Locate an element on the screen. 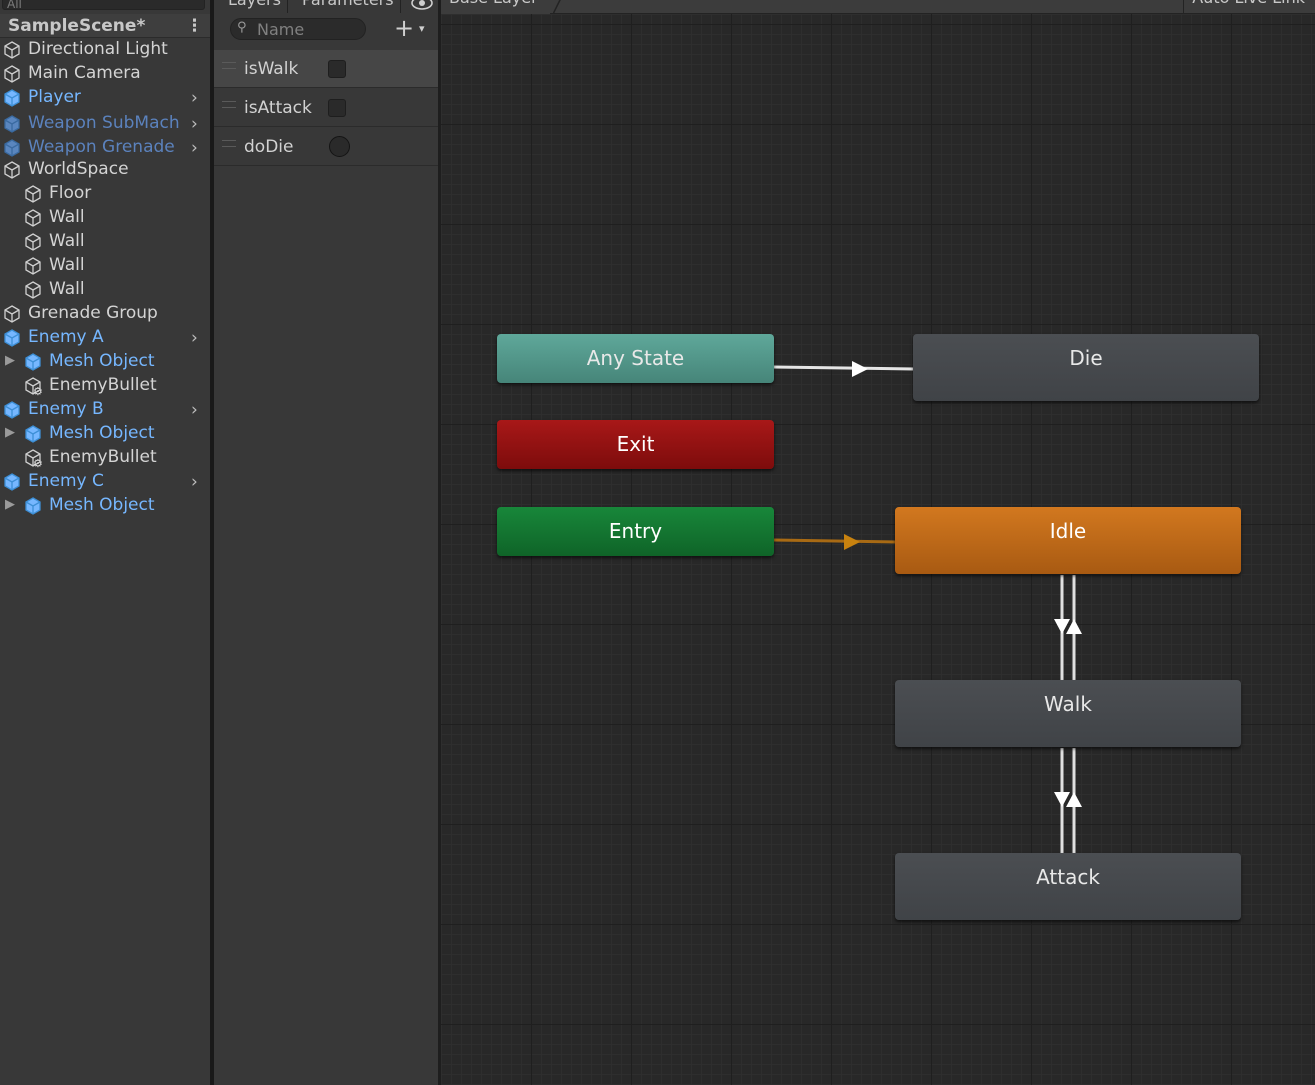 Image resolution: width=1315 pixels, height=1085 pixels. hierarchy-item: Weapon Grenade › is located at coordinates (105, 148).